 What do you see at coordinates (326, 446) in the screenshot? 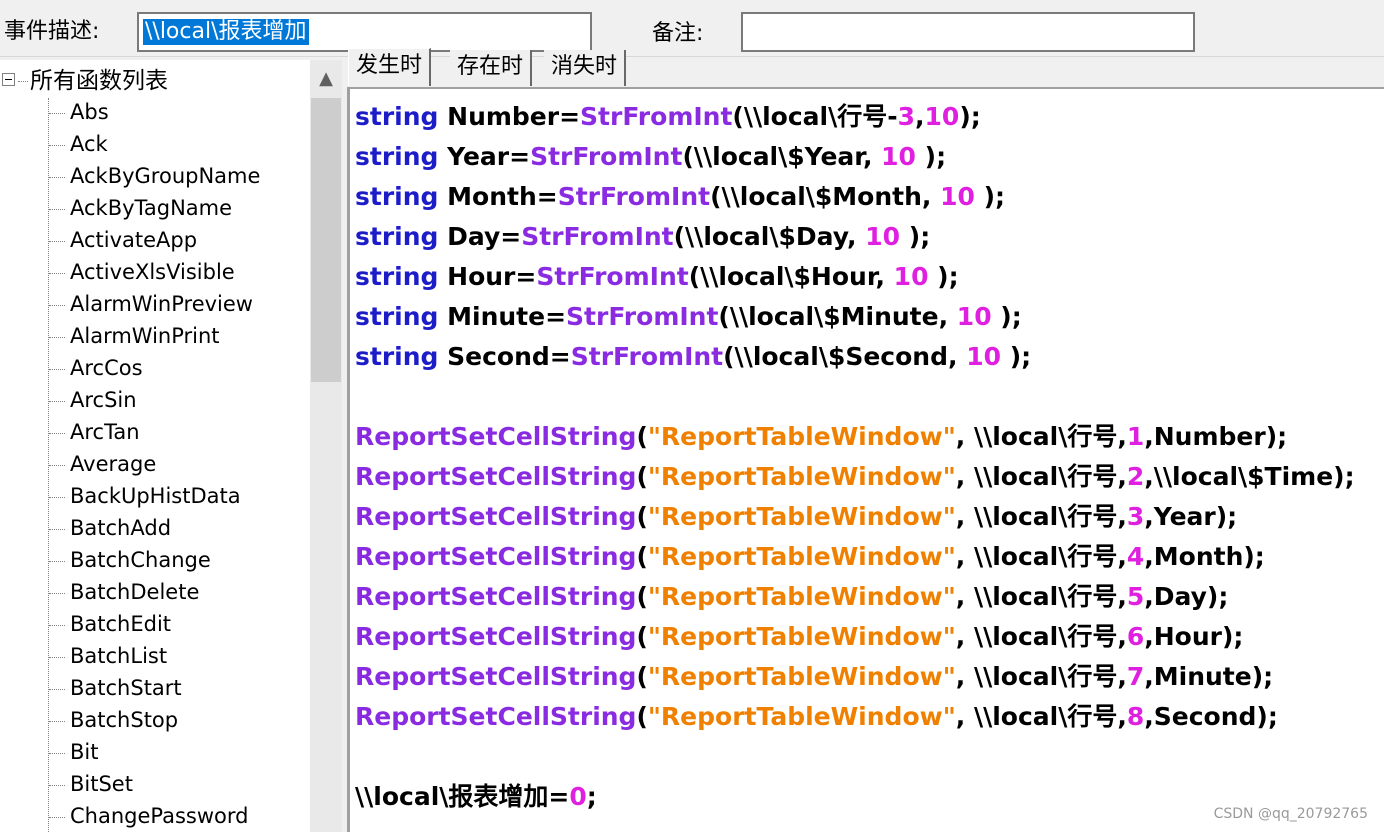
I see `tree-scrollbar: ▲` at bounding box center [326, 446].